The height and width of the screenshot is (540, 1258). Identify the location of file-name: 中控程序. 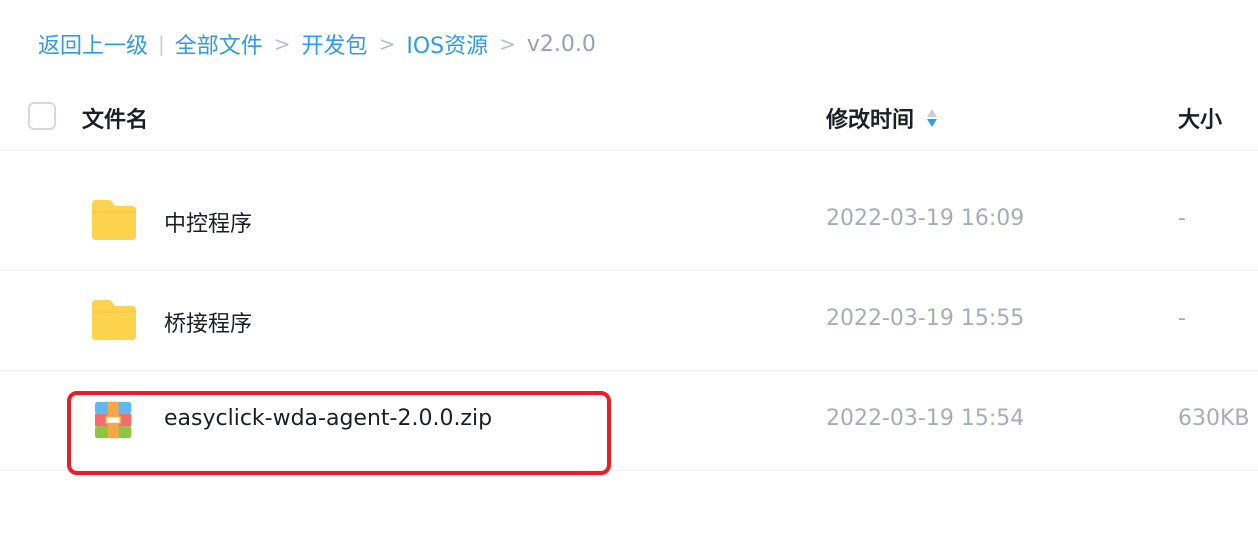
(208, 222).